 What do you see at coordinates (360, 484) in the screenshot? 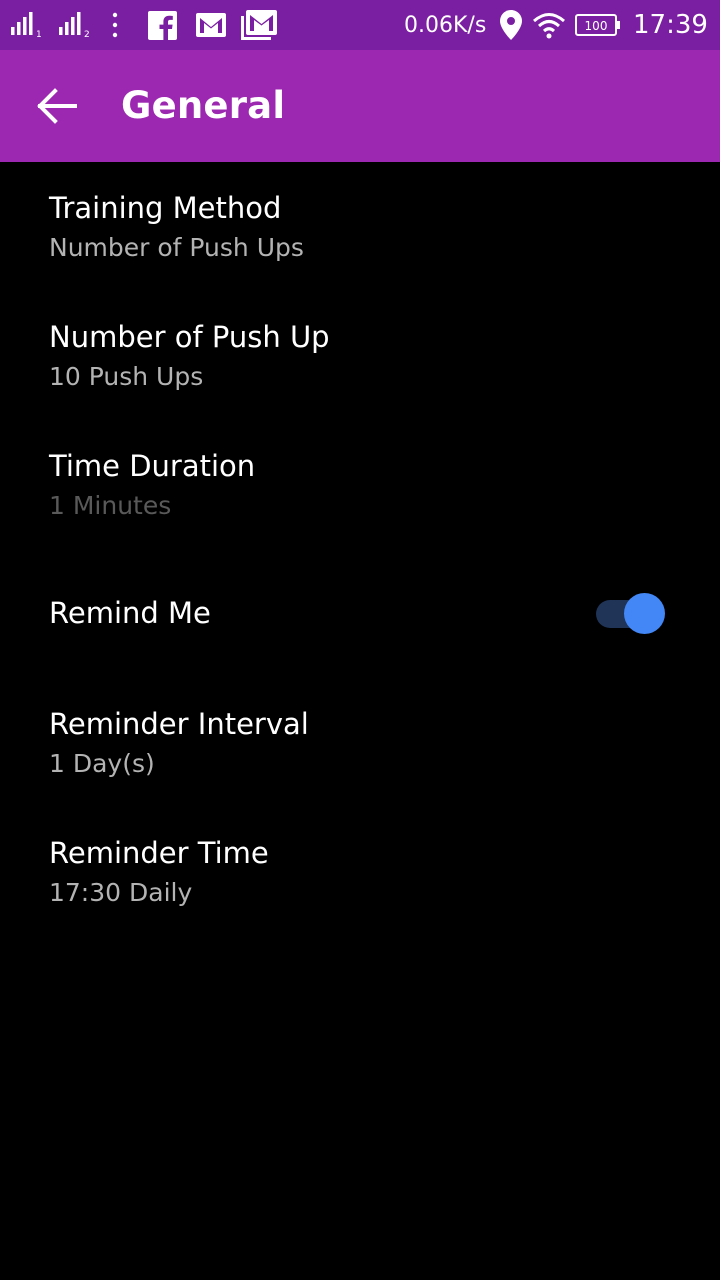
I see `setting-time-duration: Time Duration 1 Minutes` at bounding box center [360, 484].